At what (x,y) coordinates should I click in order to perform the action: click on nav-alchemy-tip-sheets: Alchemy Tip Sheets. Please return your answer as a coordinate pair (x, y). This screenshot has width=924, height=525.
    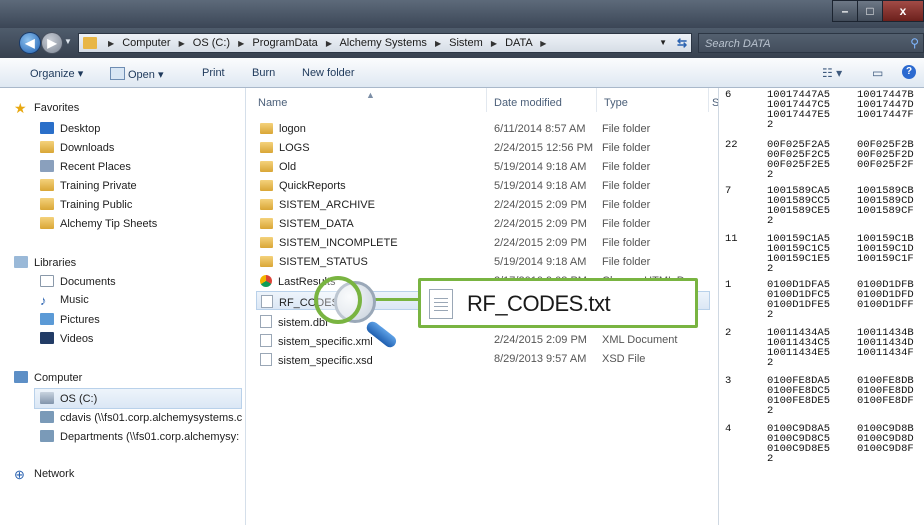
    Looking at the image, I should click on (98, 223).